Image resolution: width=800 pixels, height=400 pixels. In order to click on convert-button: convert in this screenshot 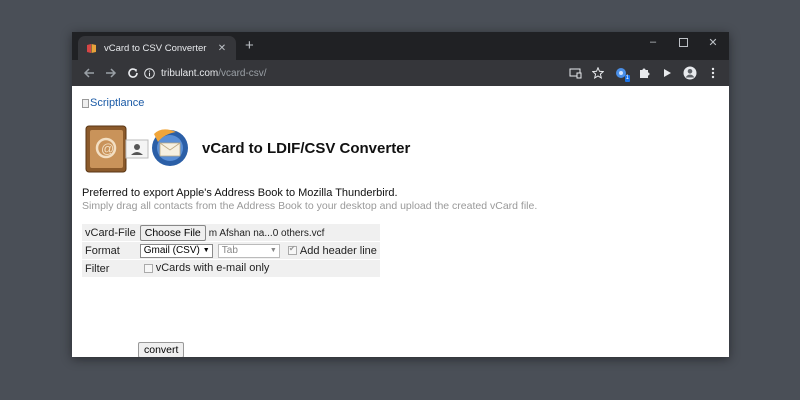, I will do `click(161, 349)`.